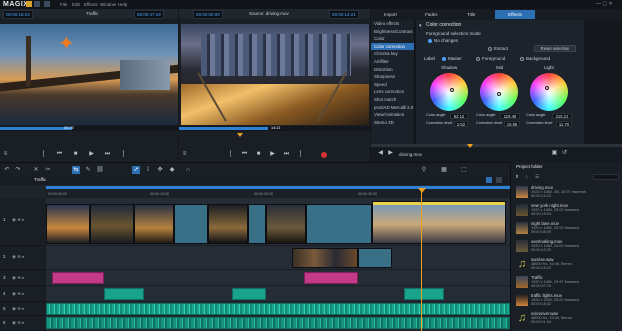 This screenshot has height=331, width=622. What do you see at coordinates (392, 123) in the screenshot?
I see `fx-item: Stereo 3D` at bounding box center [392, 123].